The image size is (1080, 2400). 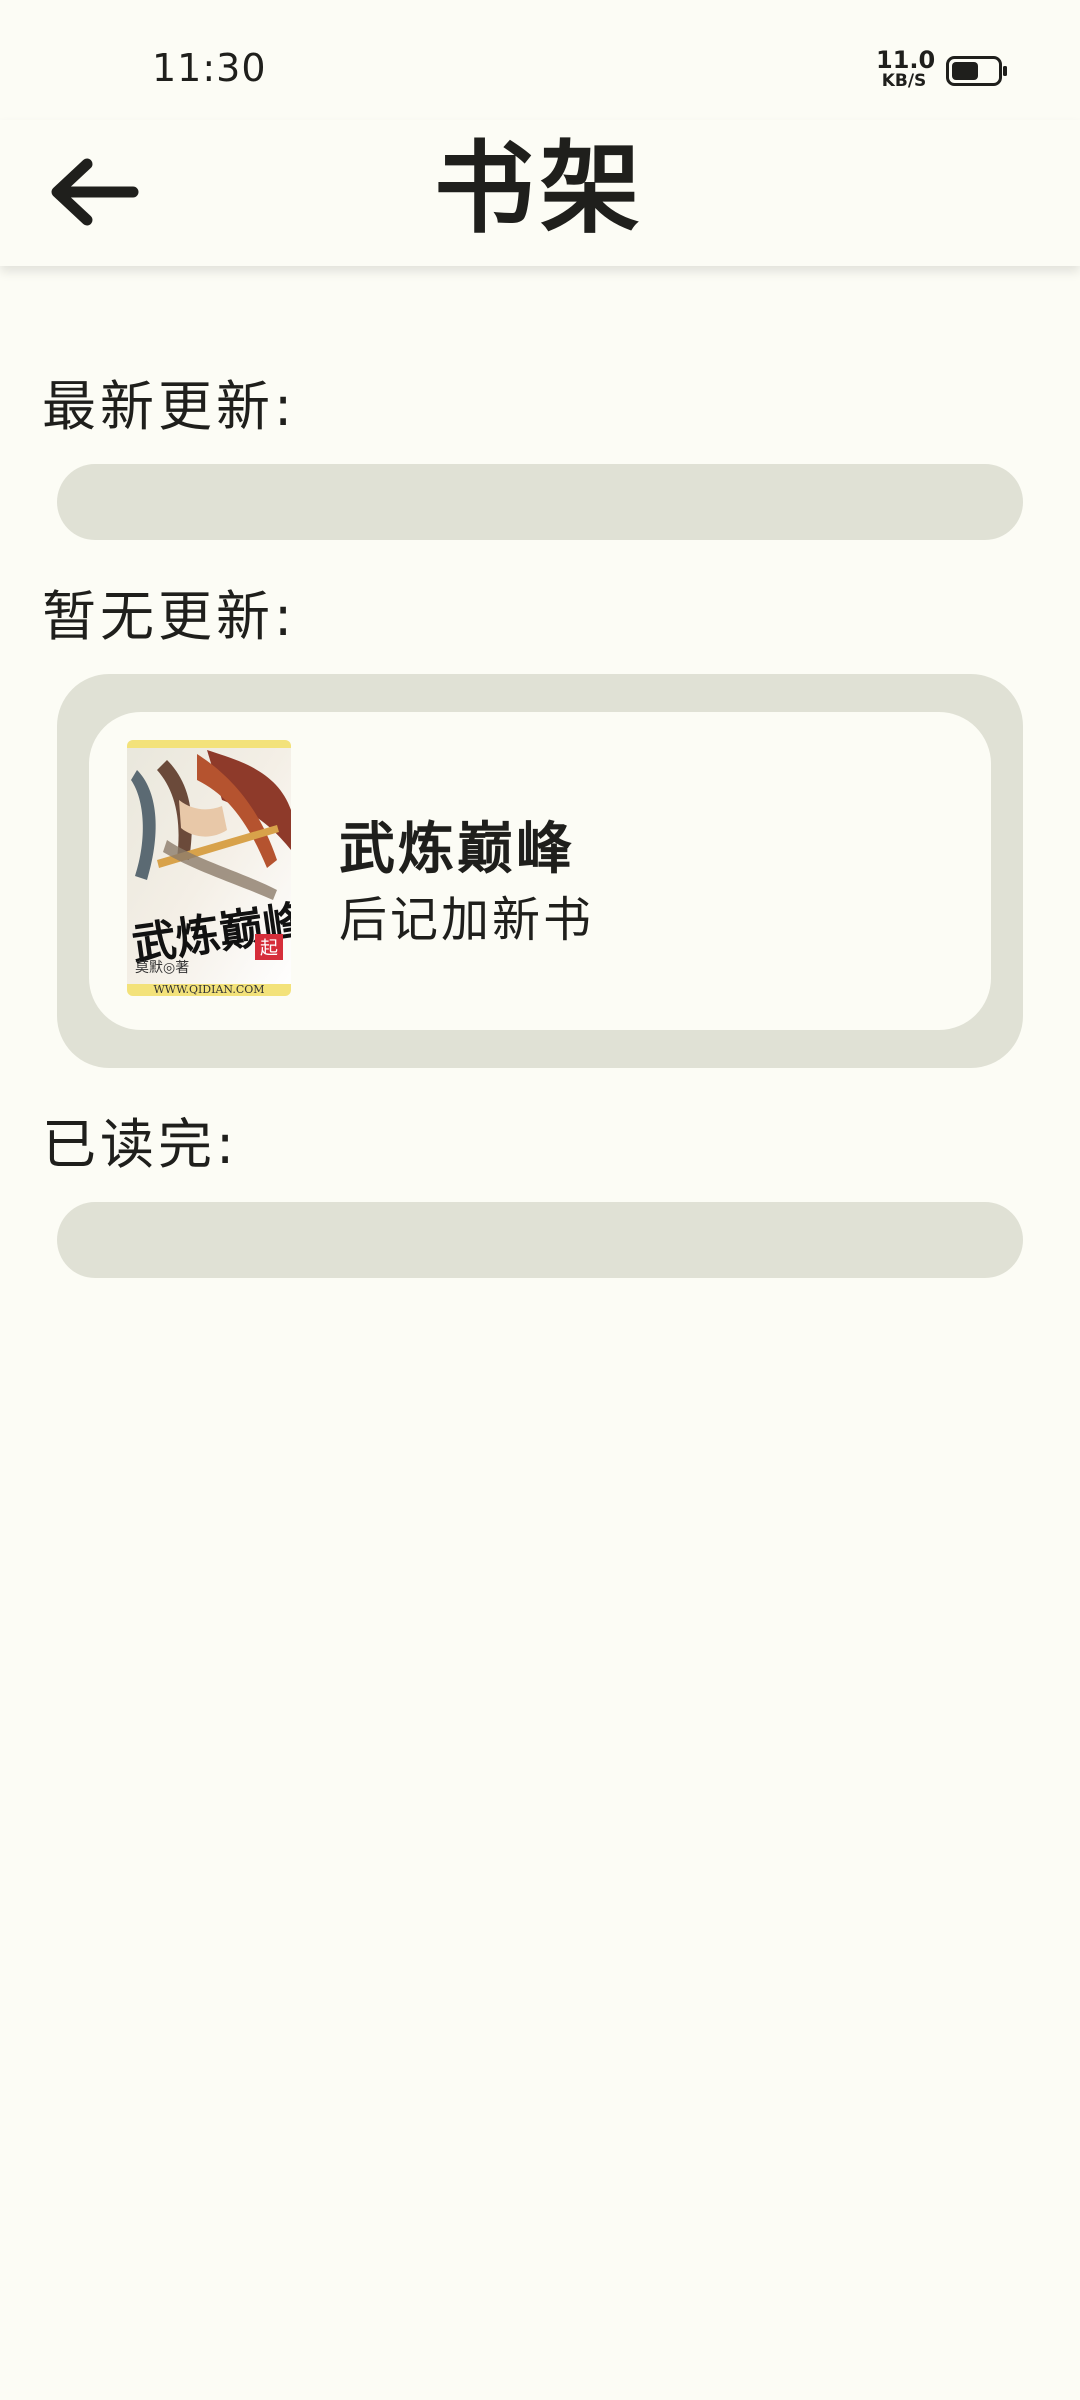 What do you see at coordinates (540, 60) in the screenshot?
I see `status-bar: 11:30 11.0 KB/S` at bounding box center [540, 60].